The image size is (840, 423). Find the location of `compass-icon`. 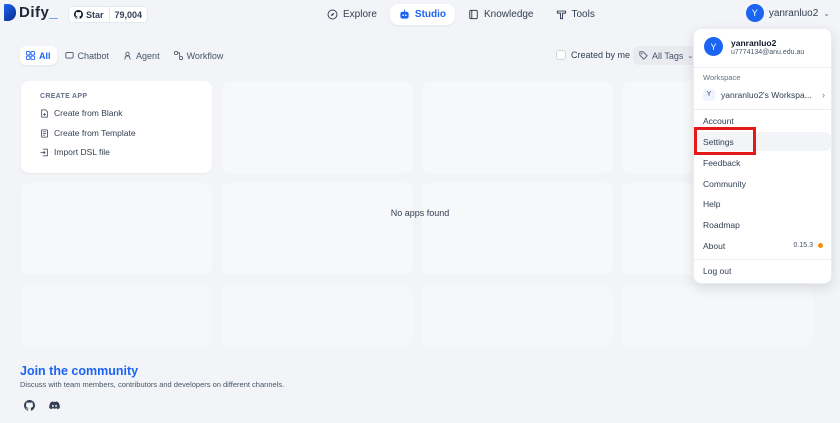

compass-icon is located at coordinates (332, 14).